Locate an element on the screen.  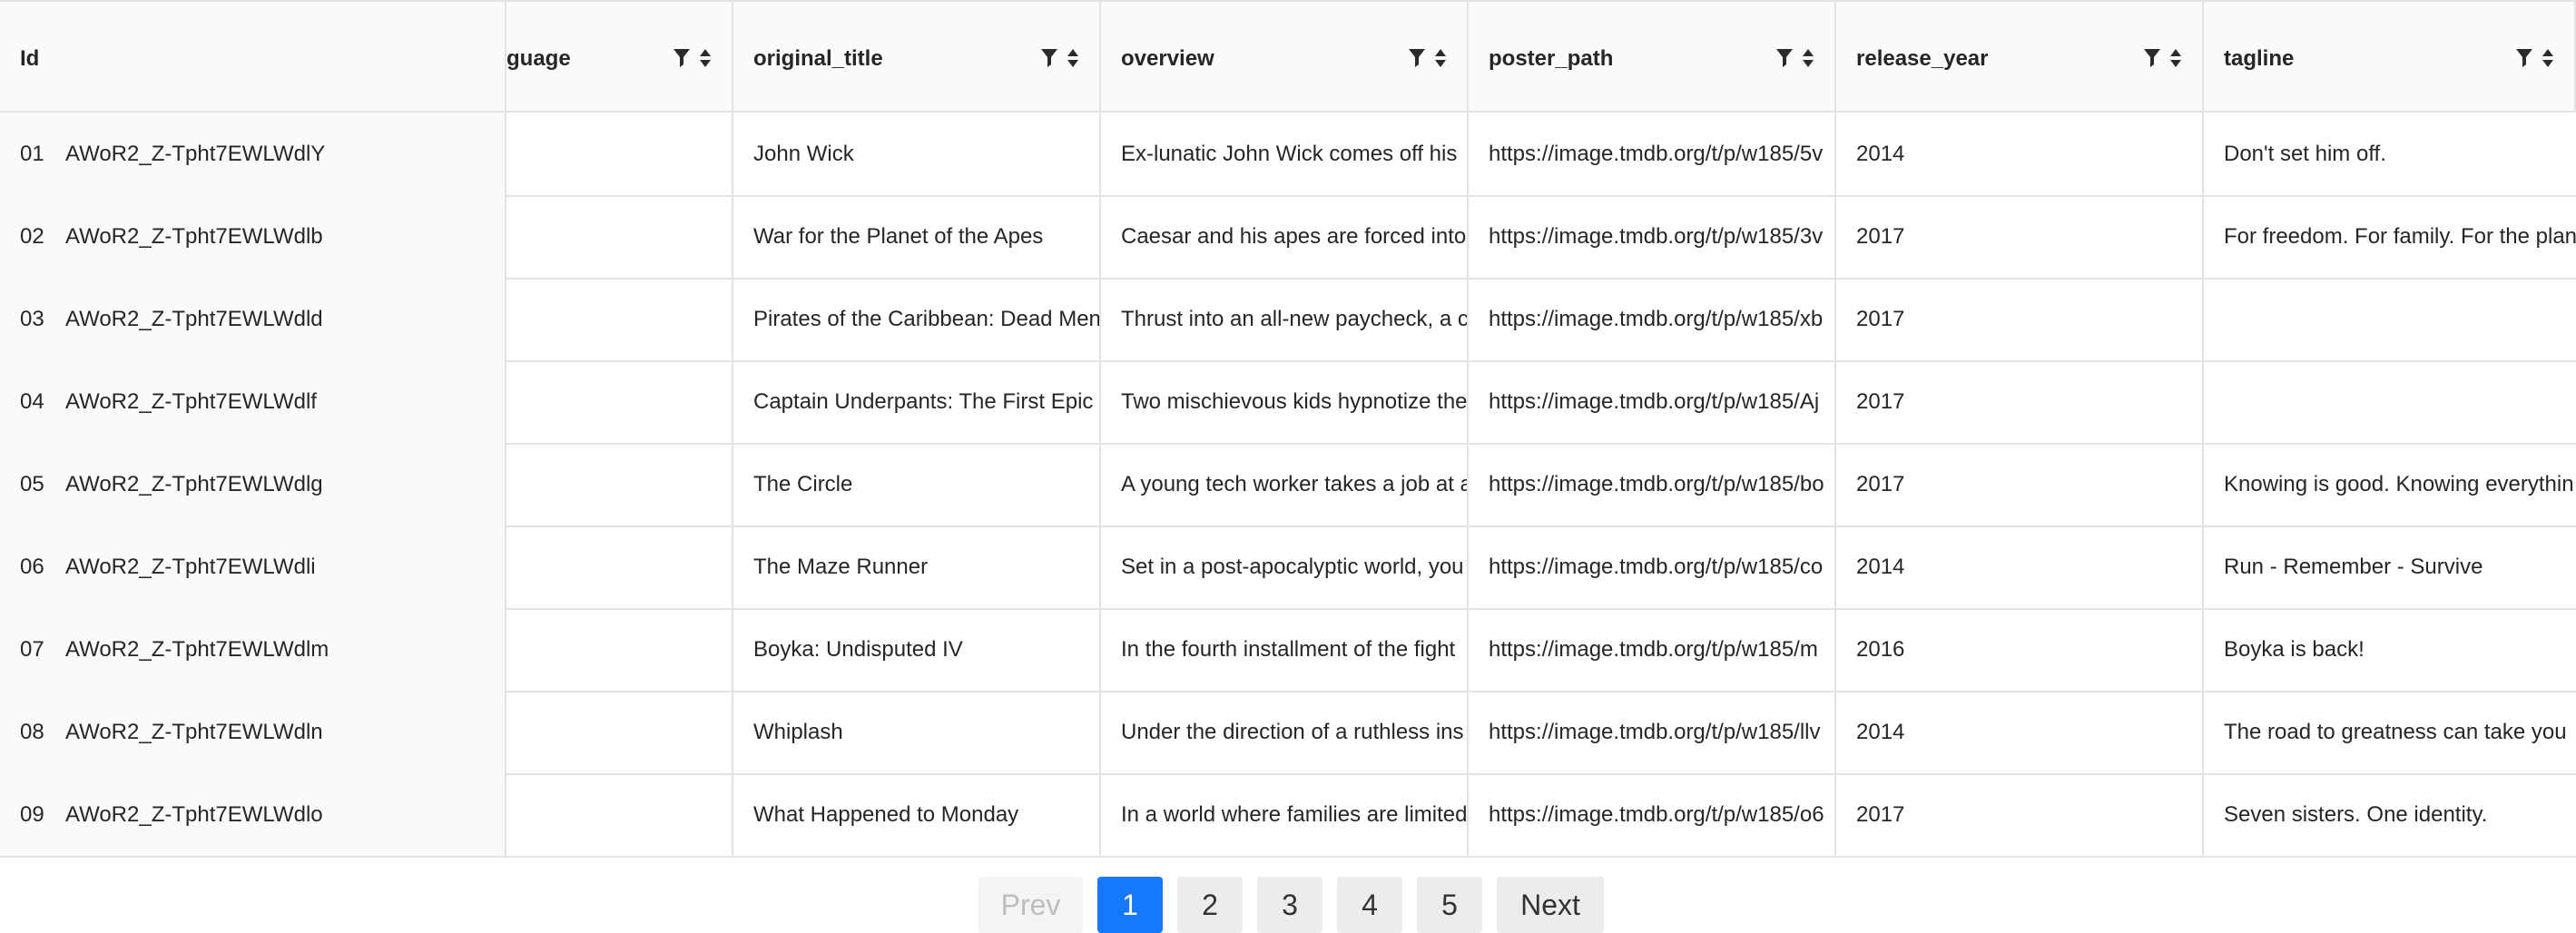
column-header-label: original_title is located at coordinates (818, 58).